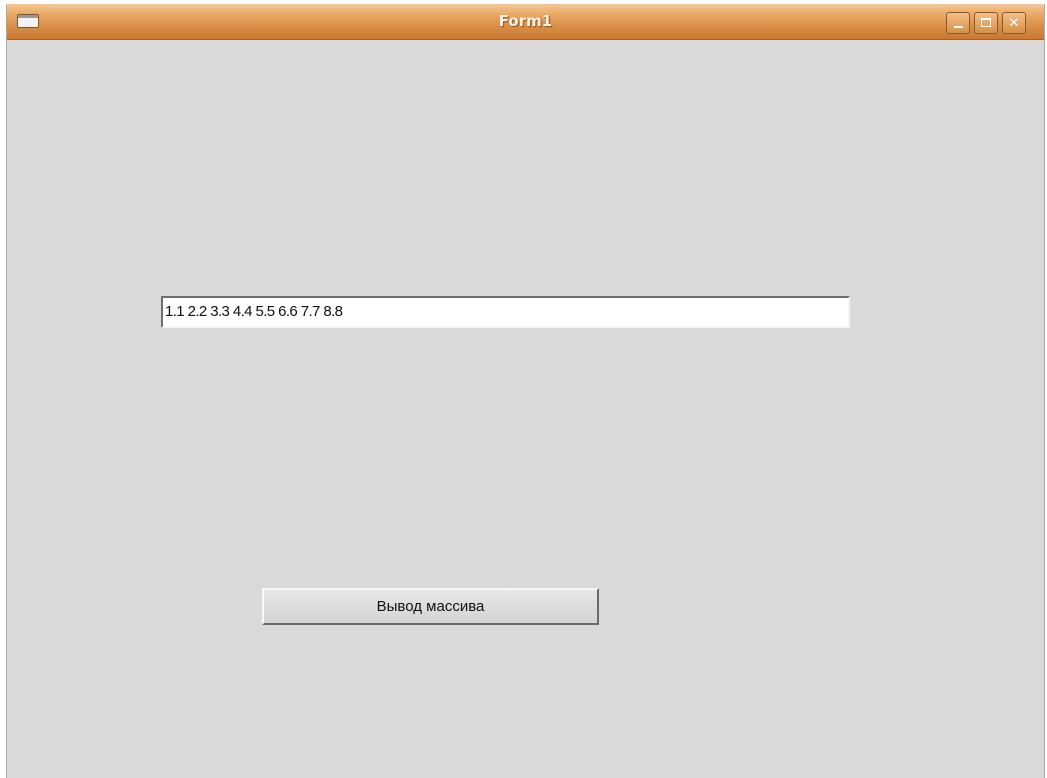 The height and width of the screenshot is (778, 1047). I want to click on maximize-icon, so click(986, 22).